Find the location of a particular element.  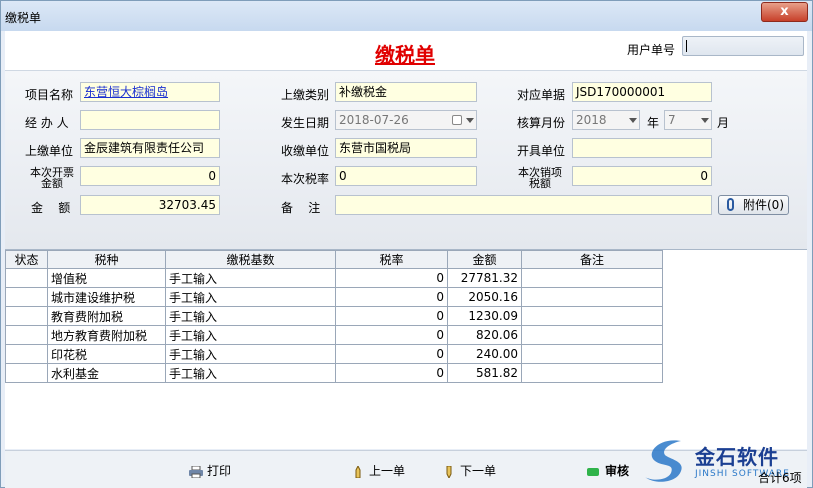

cell-amount: 27781.32 is located at coordinates (484, 278).